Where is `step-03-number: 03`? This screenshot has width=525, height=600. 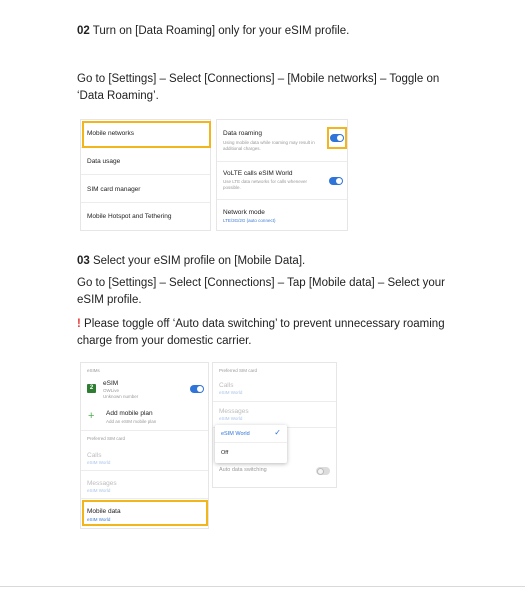
step-03-number: 03 is located at coordinates (83, 261).